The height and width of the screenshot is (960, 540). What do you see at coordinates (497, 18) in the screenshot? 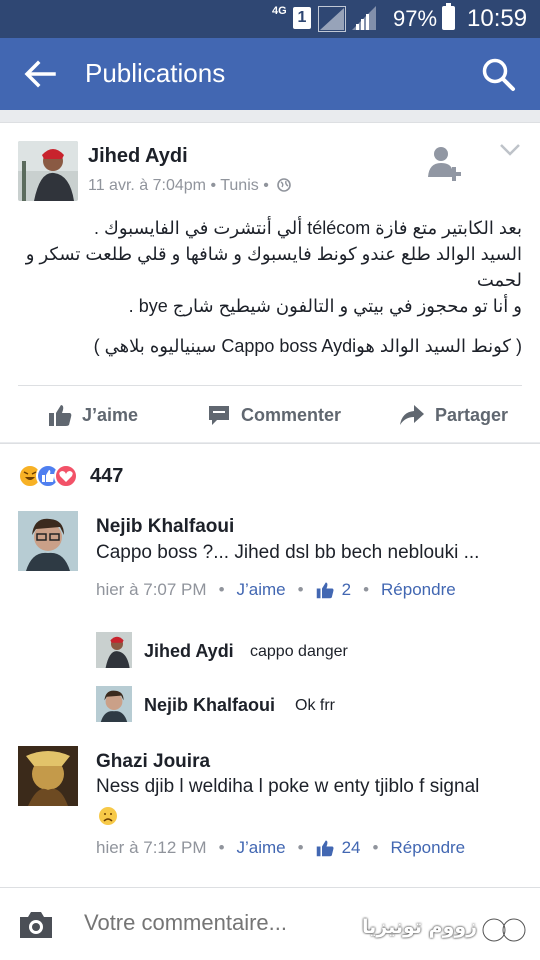
I see `clock: 10:59` at bounding box center [497, 18].